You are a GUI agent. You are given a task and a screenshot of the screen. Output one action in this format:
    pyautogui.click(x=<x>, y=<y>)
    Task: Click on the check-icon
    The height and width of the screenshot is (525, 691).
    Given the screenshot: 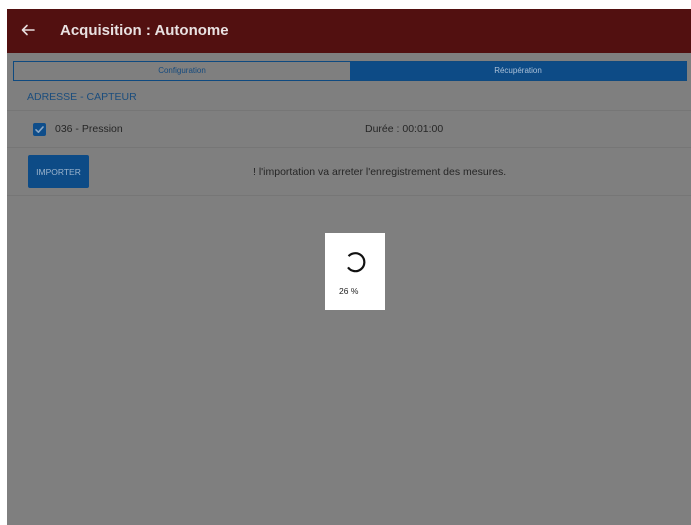 What is the action you would take?
    pyautogui.click(x=39, y=129)
    